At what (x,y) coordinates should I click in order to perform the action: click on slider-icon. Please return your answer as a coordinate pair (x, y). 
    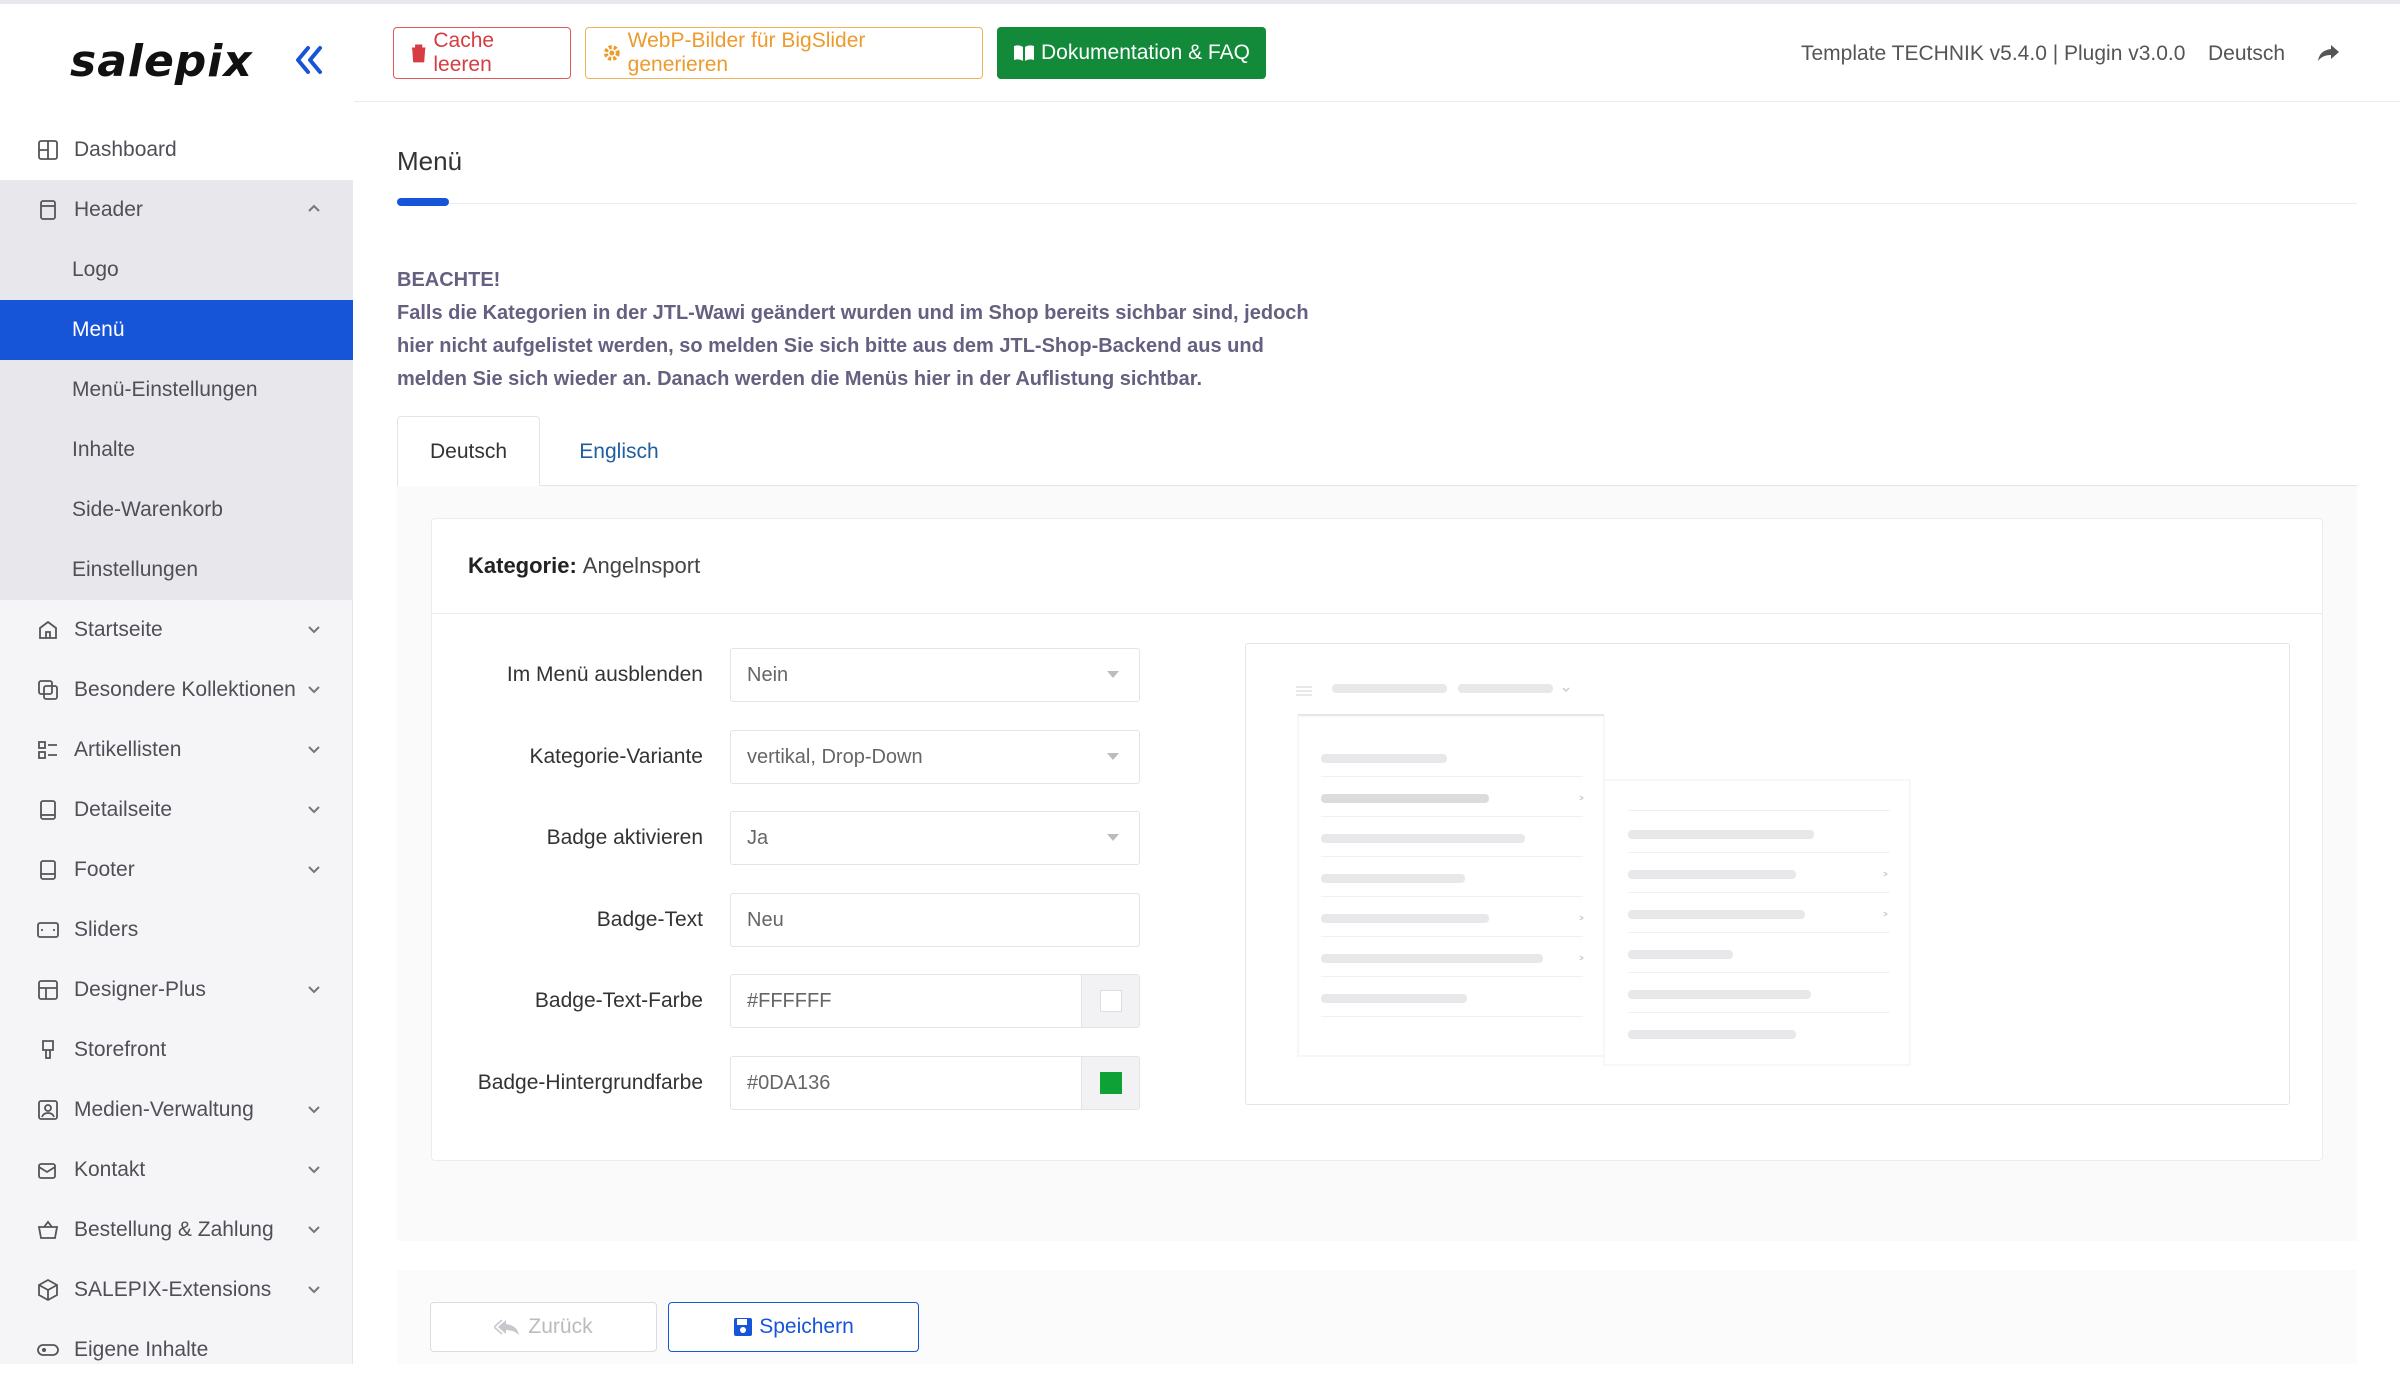
    Looking at the image, I should click on (48, 930).